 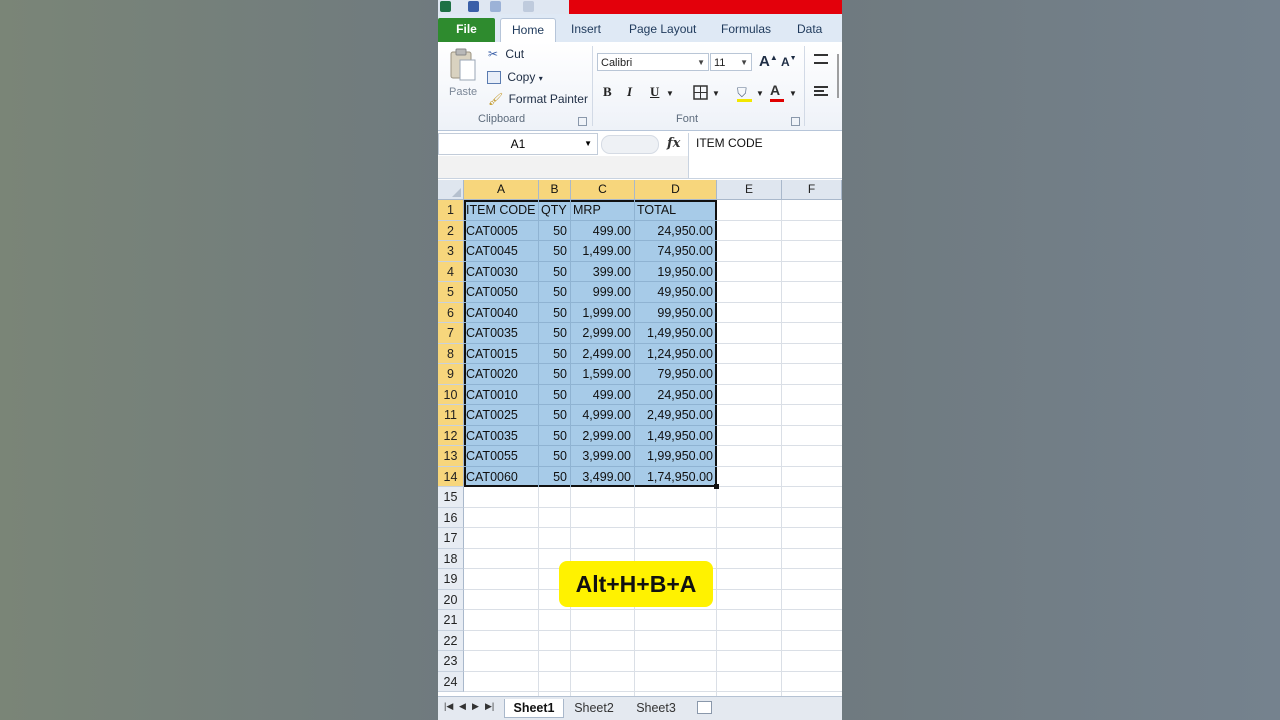 I want to click on table-cell: CAT0005, so click(x=500, y=231).